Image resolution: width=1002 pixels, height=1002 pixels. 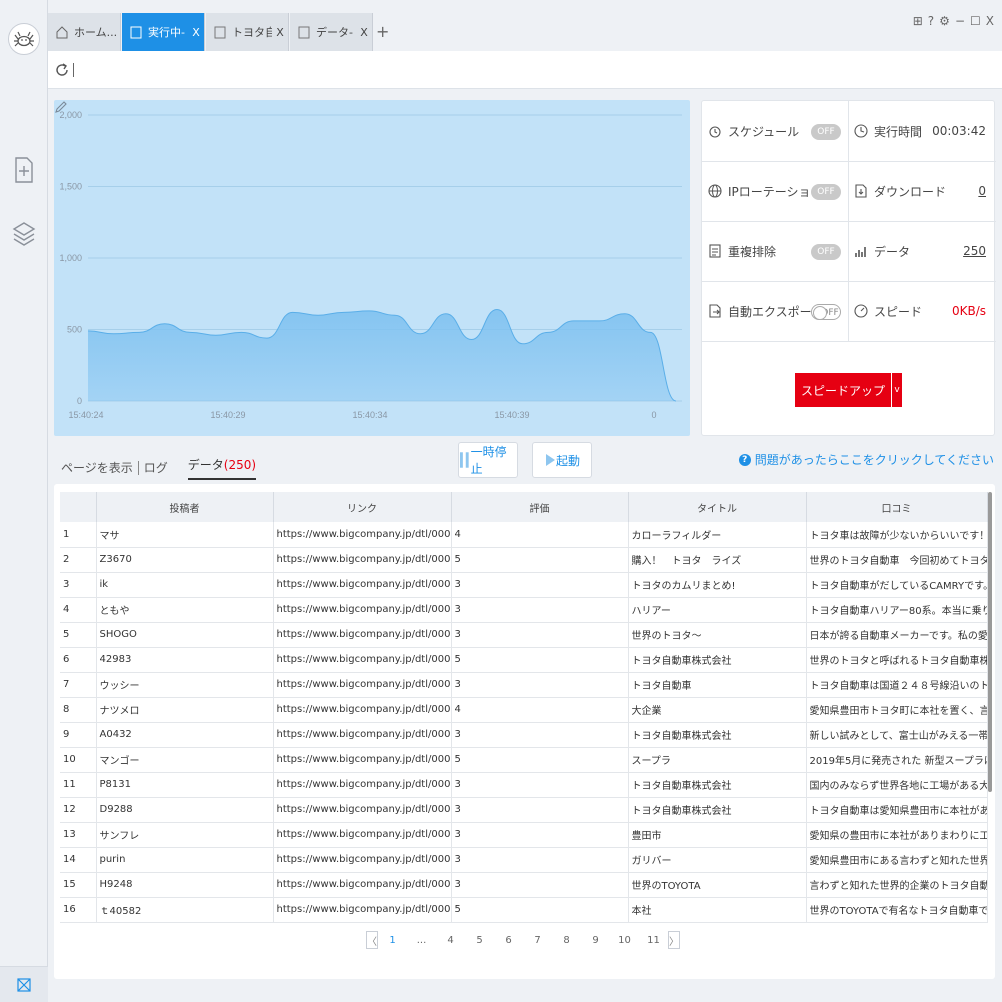 What do you see at coordinates (778, 131) in the screenshot?
I see `schedule-setting: スケジュール OFF` at bounding box center [778, 131].